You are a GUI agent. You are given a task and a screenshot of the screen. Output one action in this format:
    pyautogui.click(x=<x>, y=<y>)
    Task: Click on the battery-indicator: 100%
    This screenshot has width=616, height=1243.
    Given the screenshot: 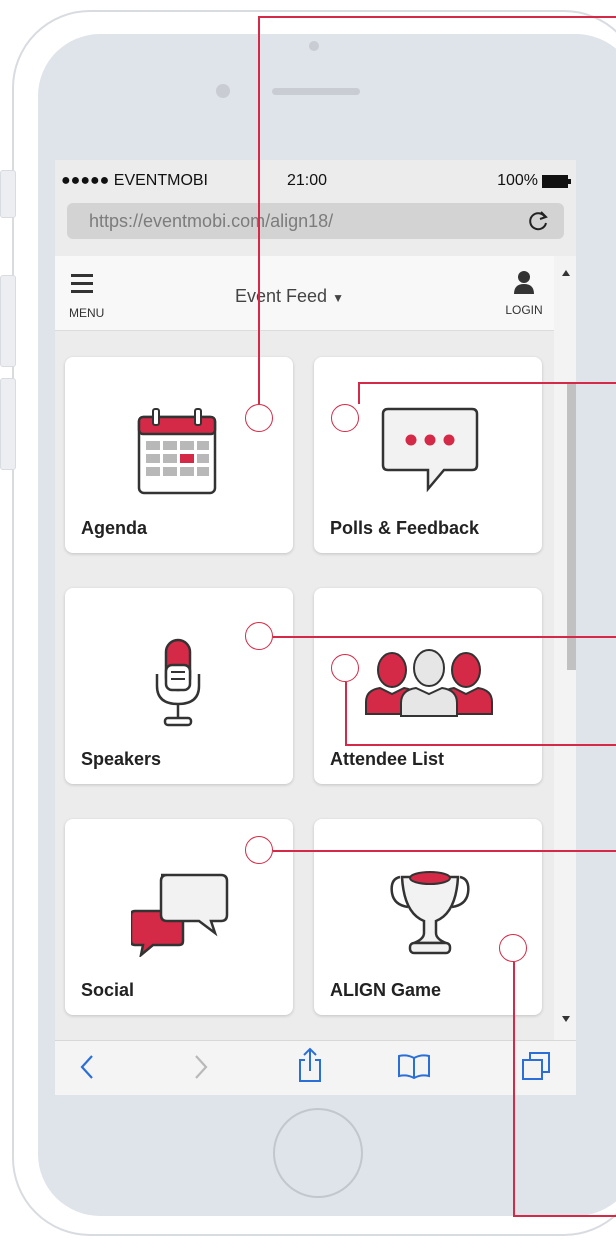 What is the action you would take?
    pyautogui.click(x=534, y=181)
    